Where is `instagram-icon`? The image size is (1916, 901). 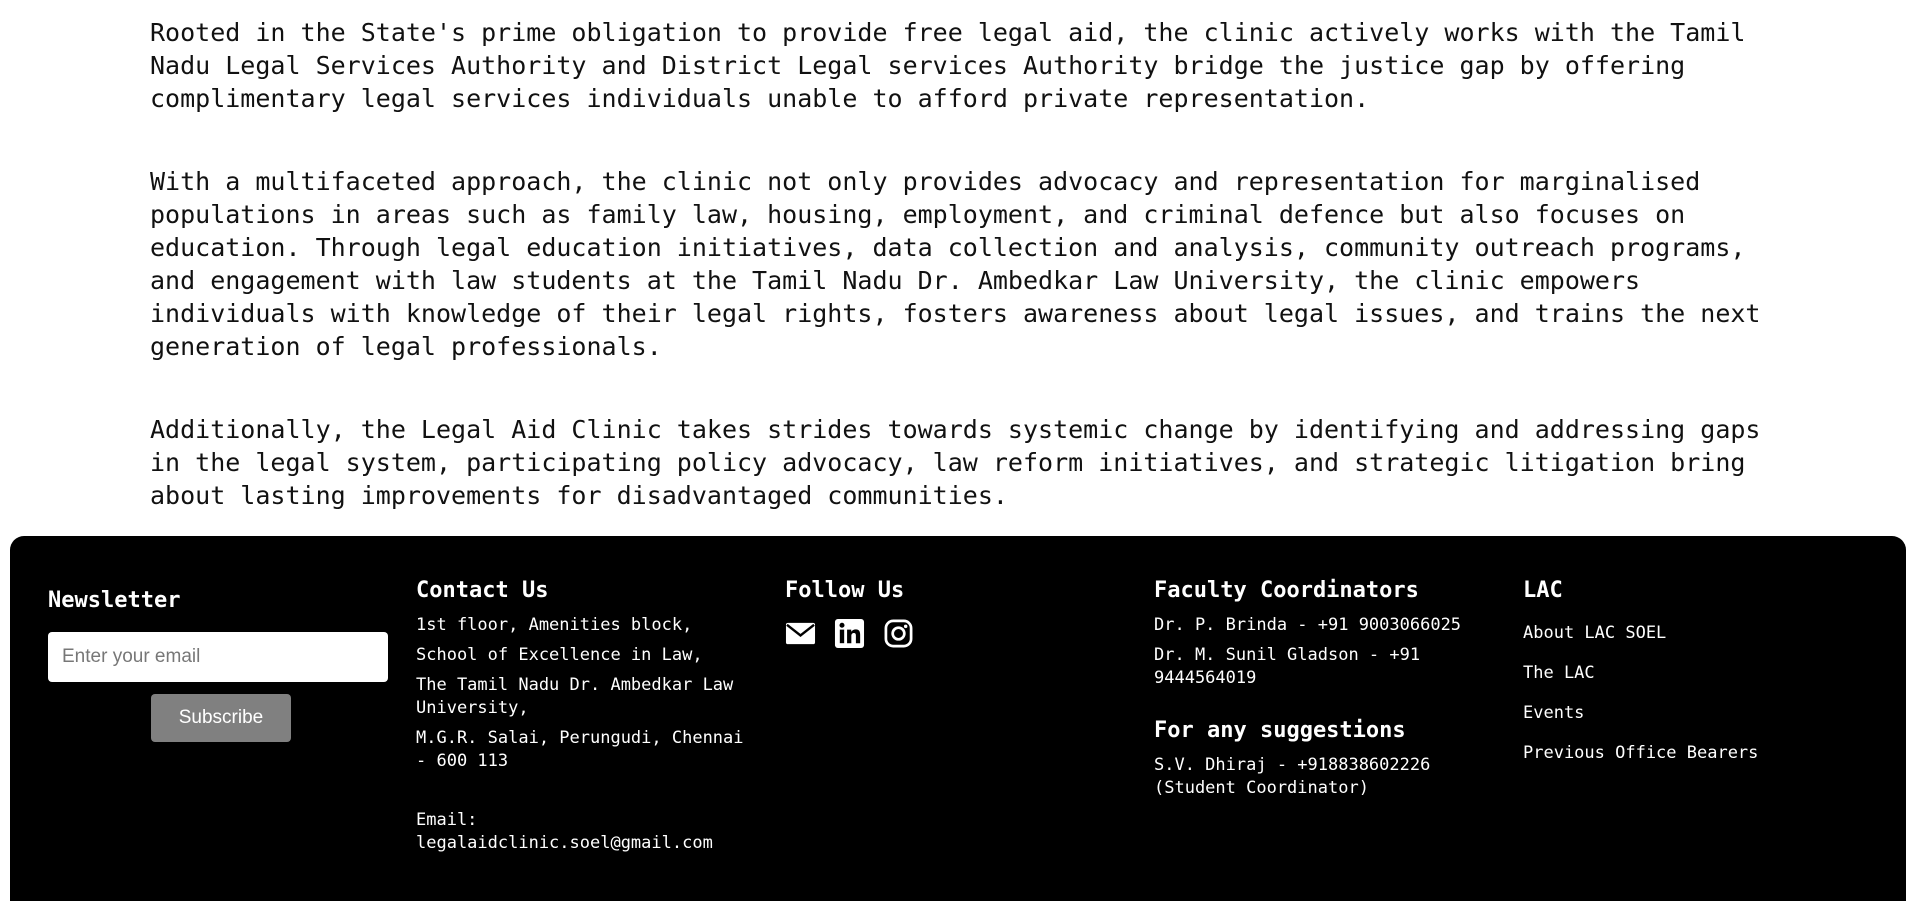 instagram-icon is located at coordinates (898, 633).